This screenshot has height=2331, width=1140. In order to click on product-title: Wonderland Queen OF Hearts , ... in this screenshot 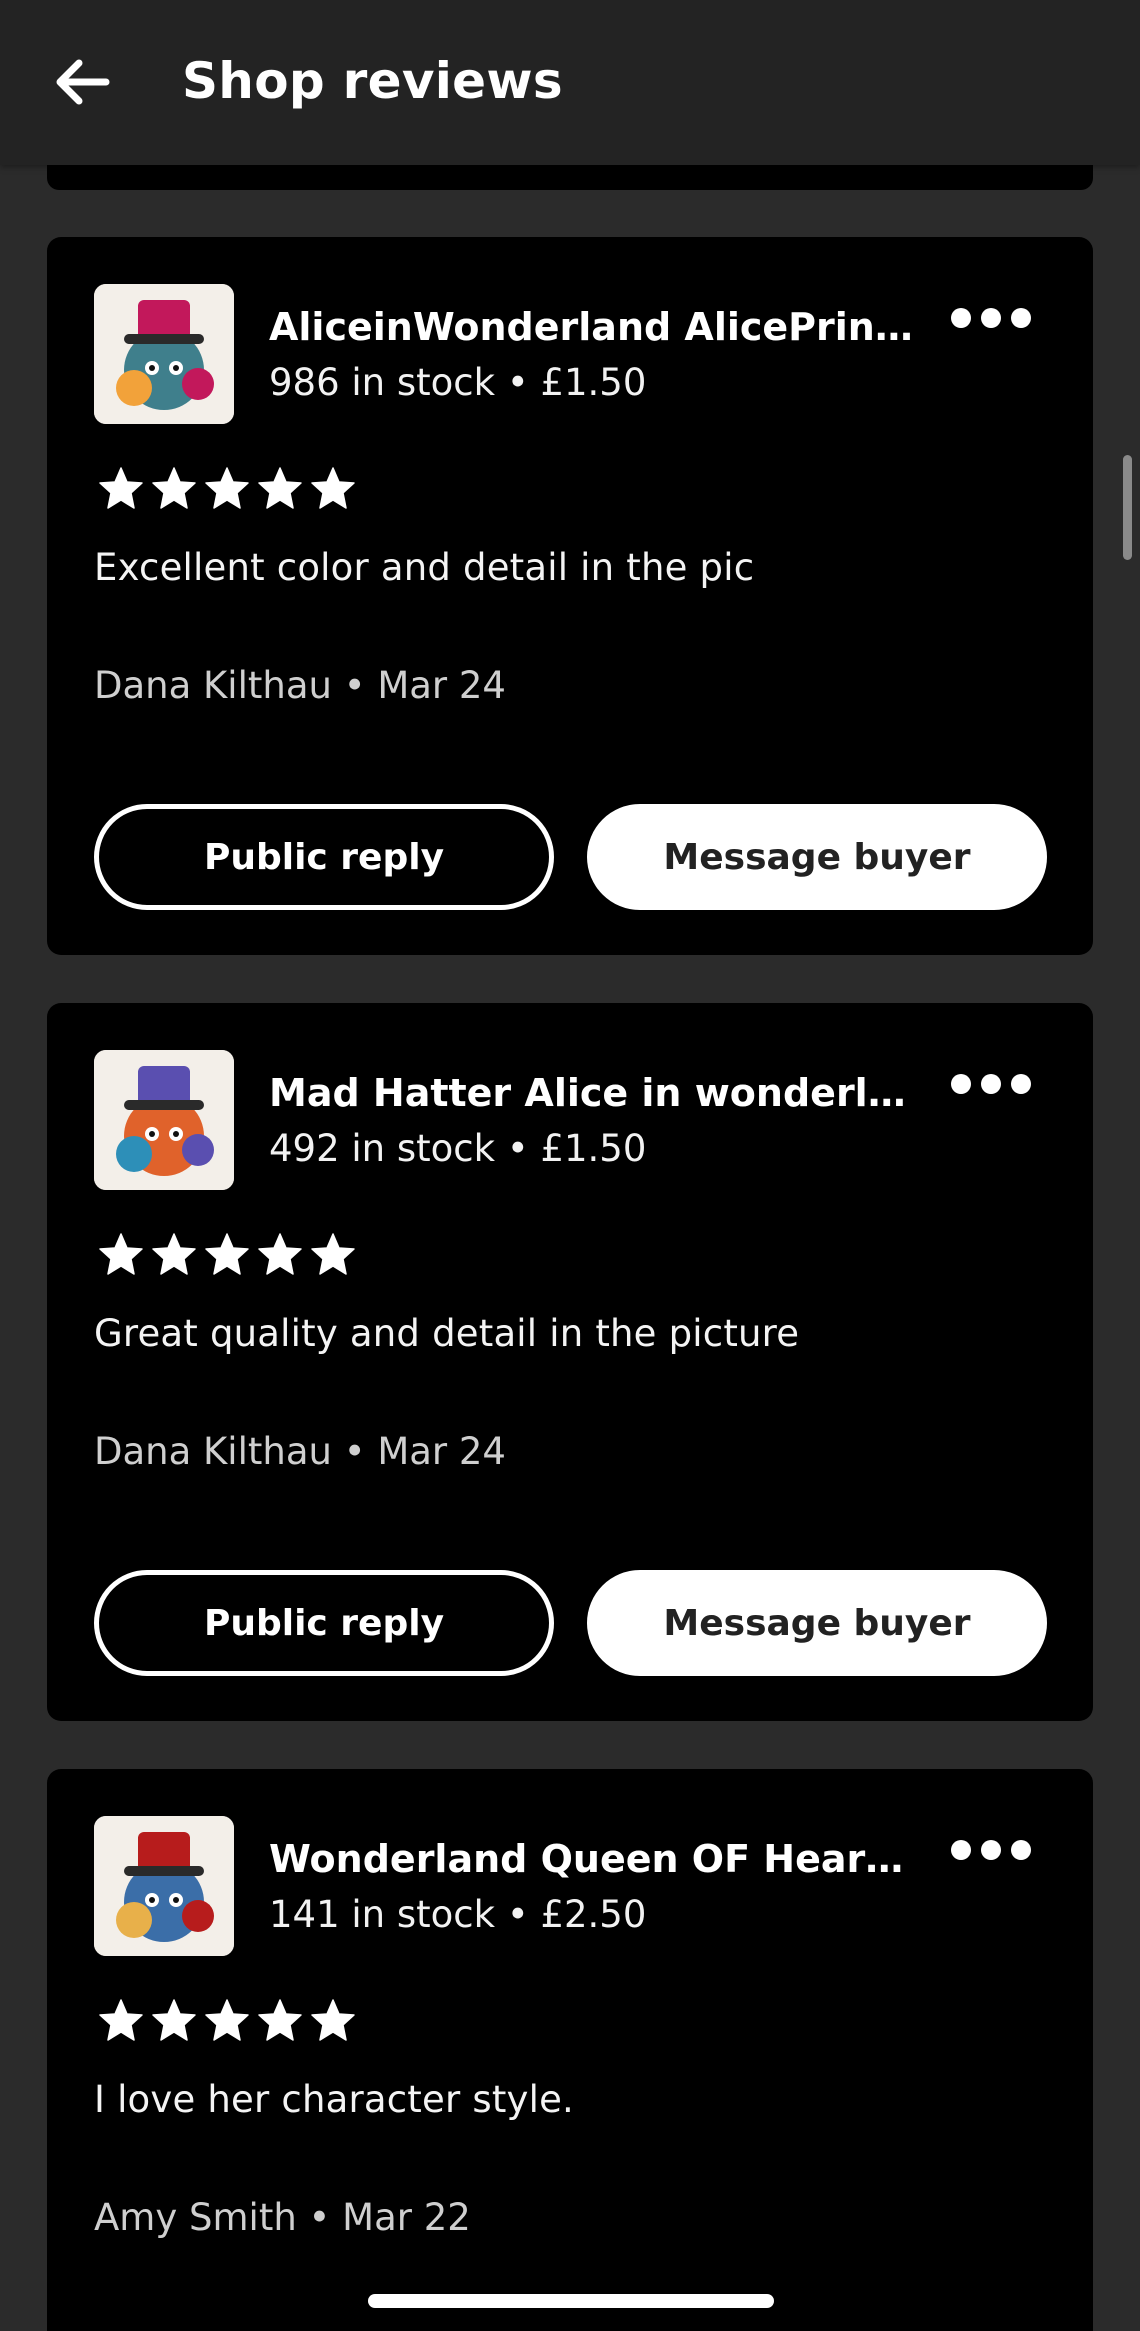, I will do `click(594, 1859)`.